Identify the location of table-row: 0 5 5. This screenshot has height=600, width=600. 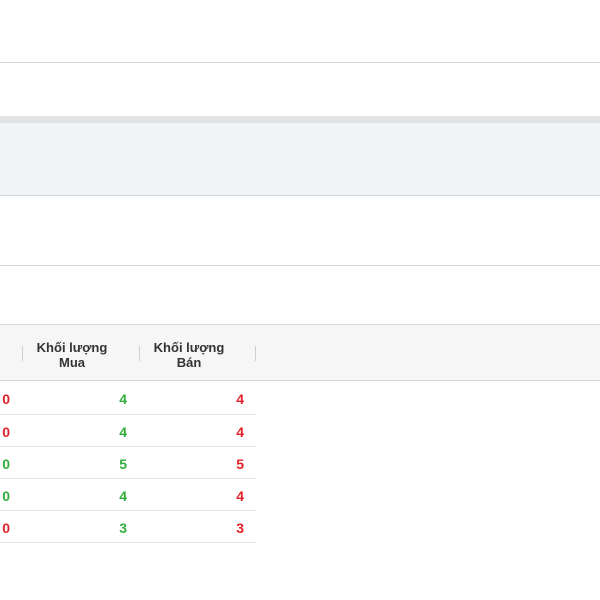
(128, 463).